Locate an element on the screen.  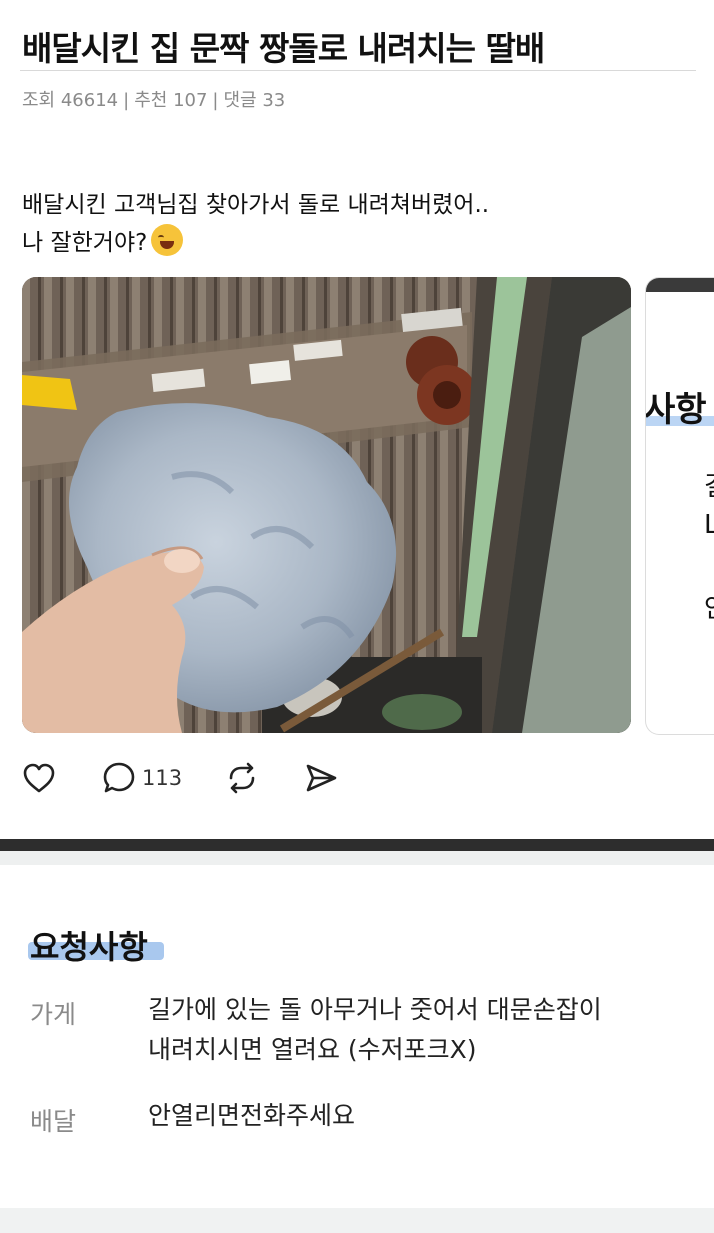
title-divider is located at coordinates (358, 70).